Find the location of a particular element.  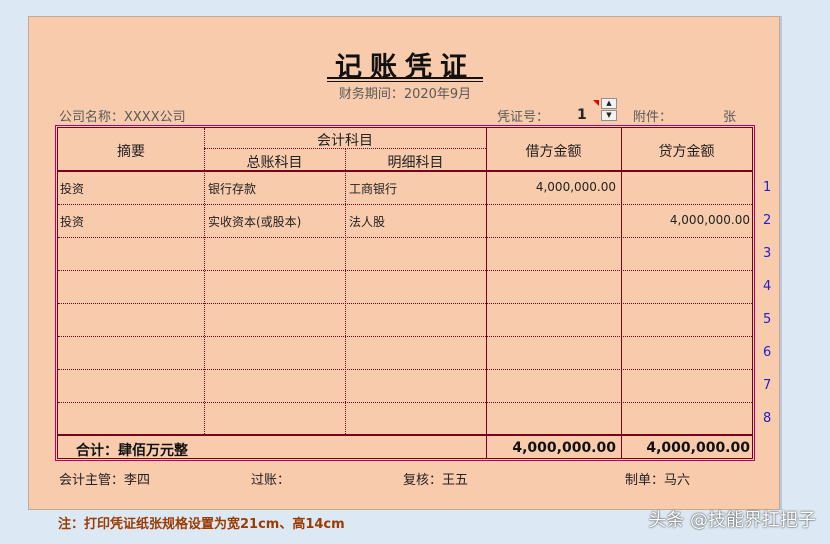

total-debit: 4,000,000.00 is located at coordinates (564, 448).